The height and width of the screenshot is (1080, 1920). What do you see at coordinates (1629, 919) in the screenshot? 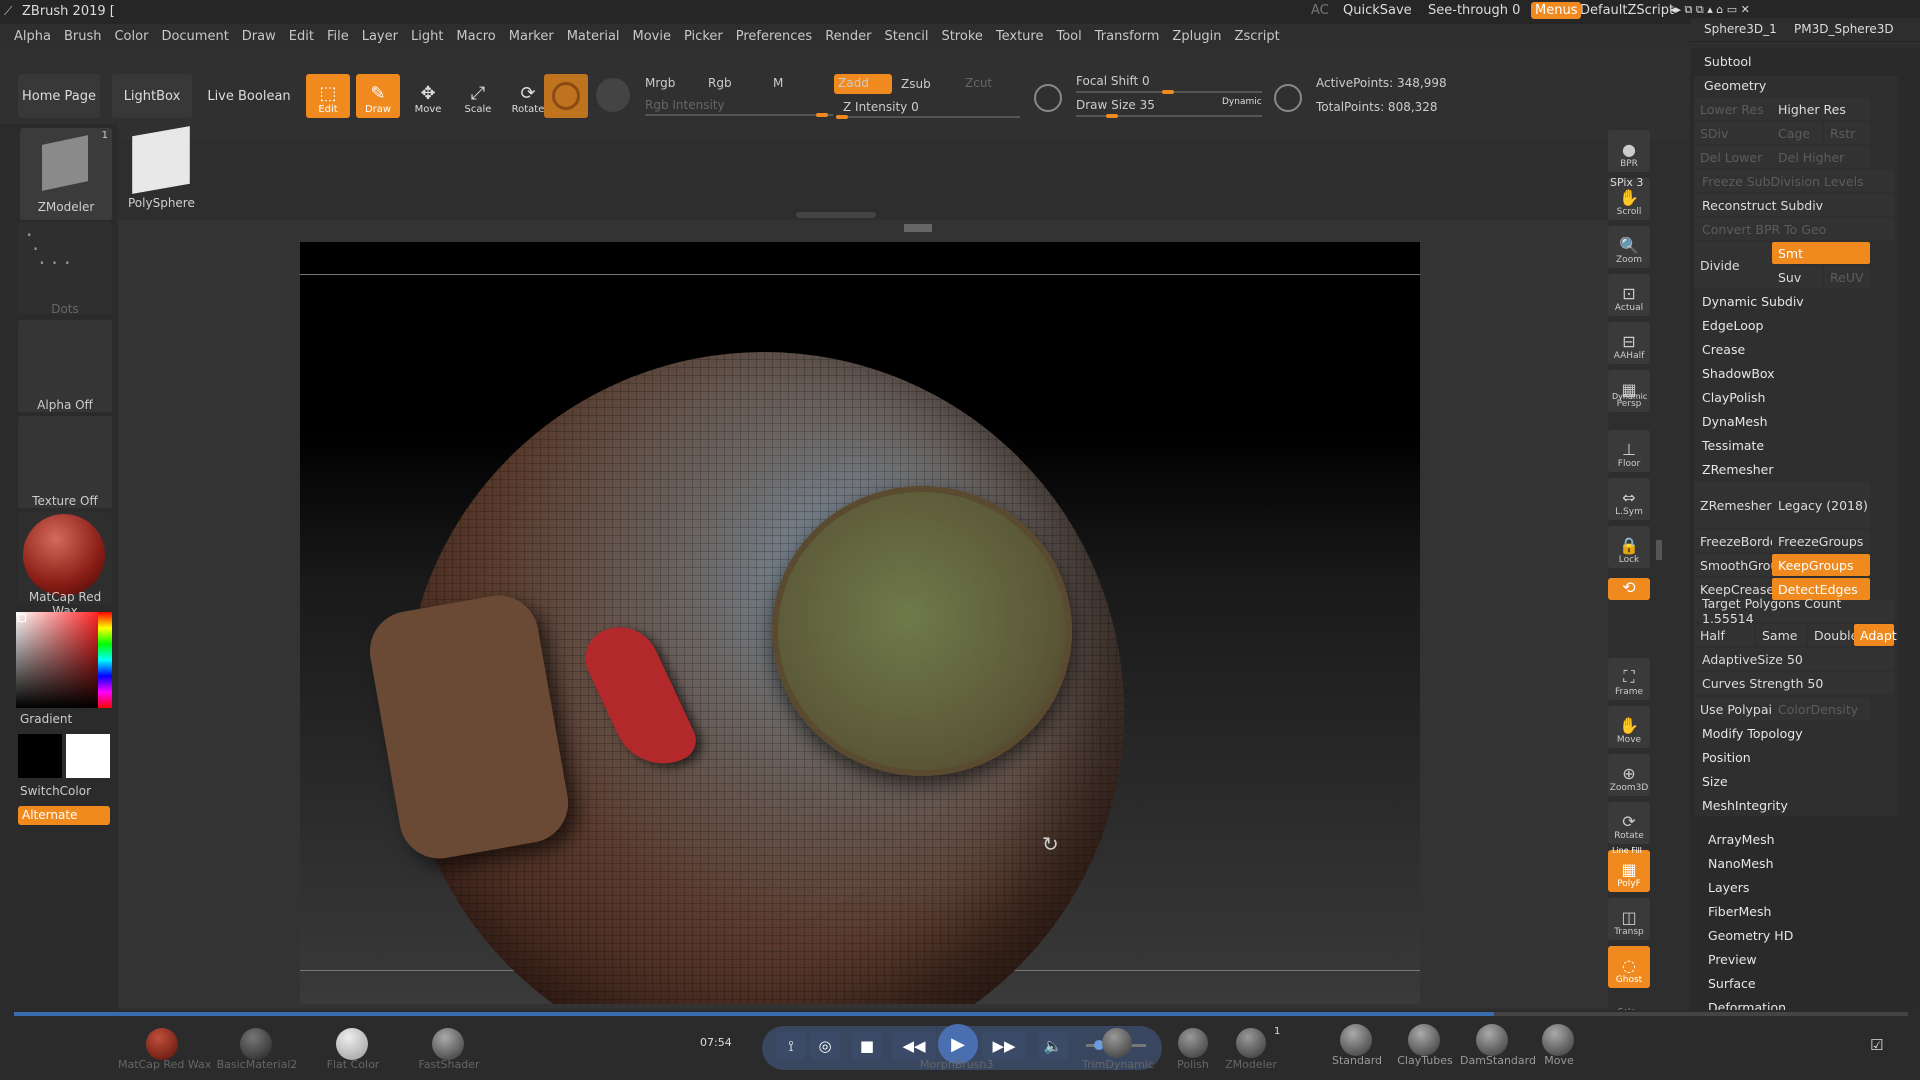
I see `transp-button: ◫ Transp` at bounding box center [1629, 919].